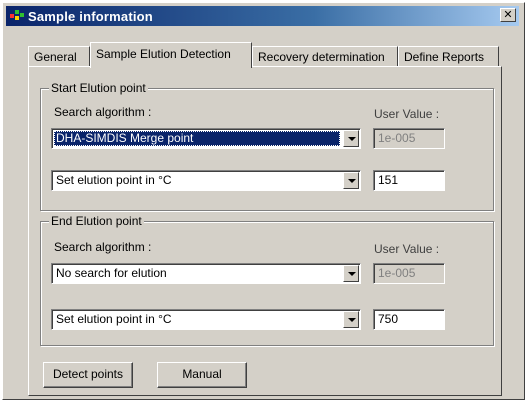  What do you see at coordinates (206, 273) in the screenshot?
I see `end-algorithm-select: No search for elution` at bounding box center [206, 273].